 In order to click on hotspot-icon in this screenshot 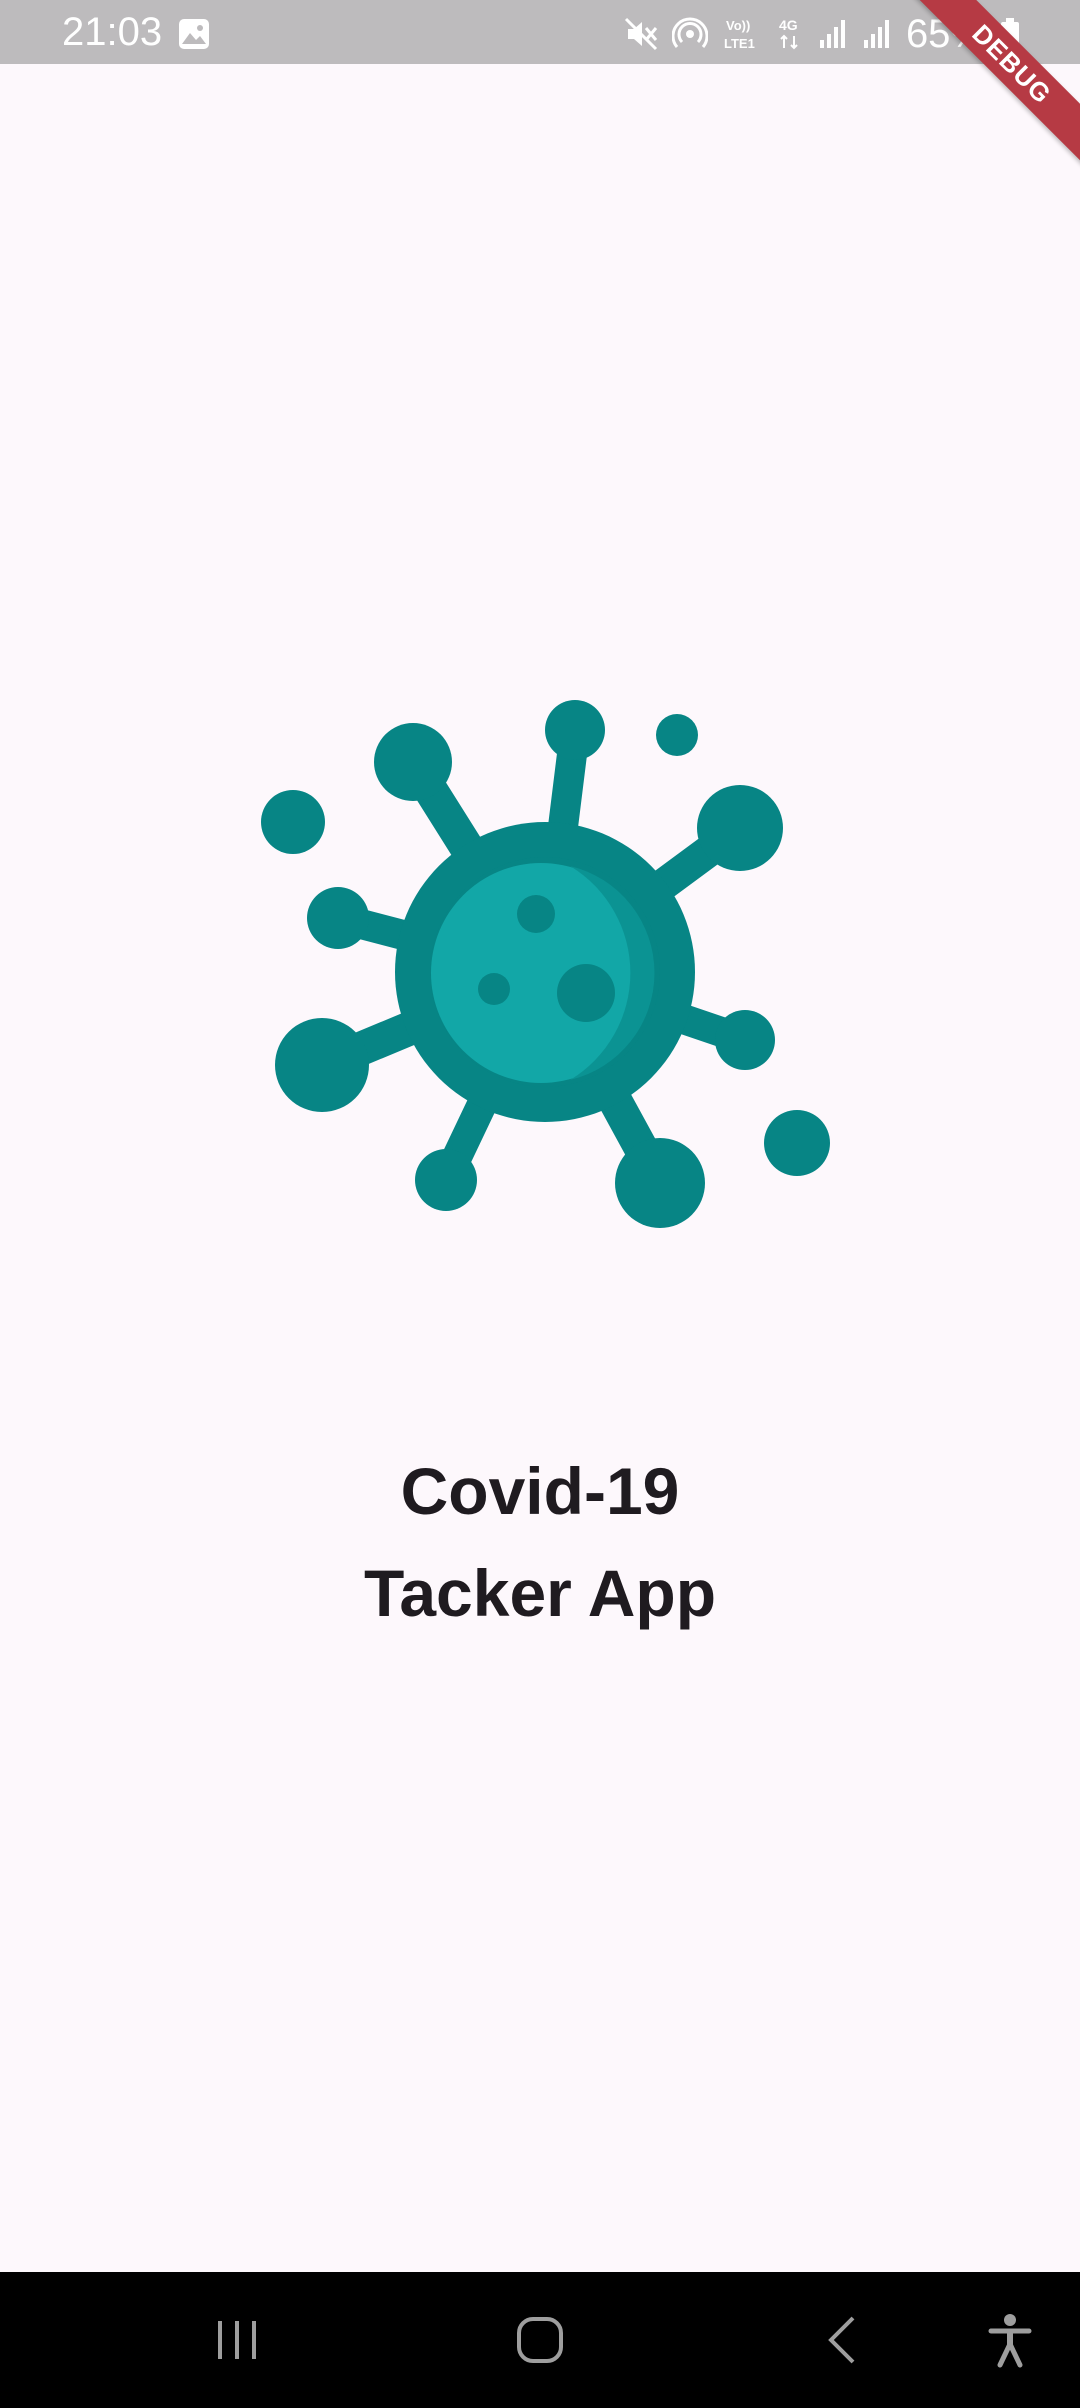, I will do `click(689, 32)`.